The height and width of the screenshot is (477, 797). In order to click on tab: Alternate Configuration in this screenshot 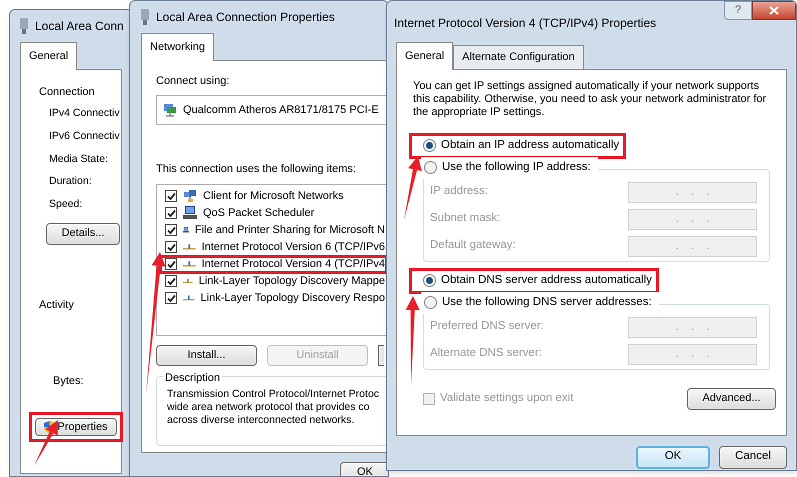, I will do `click(518, 56)`.